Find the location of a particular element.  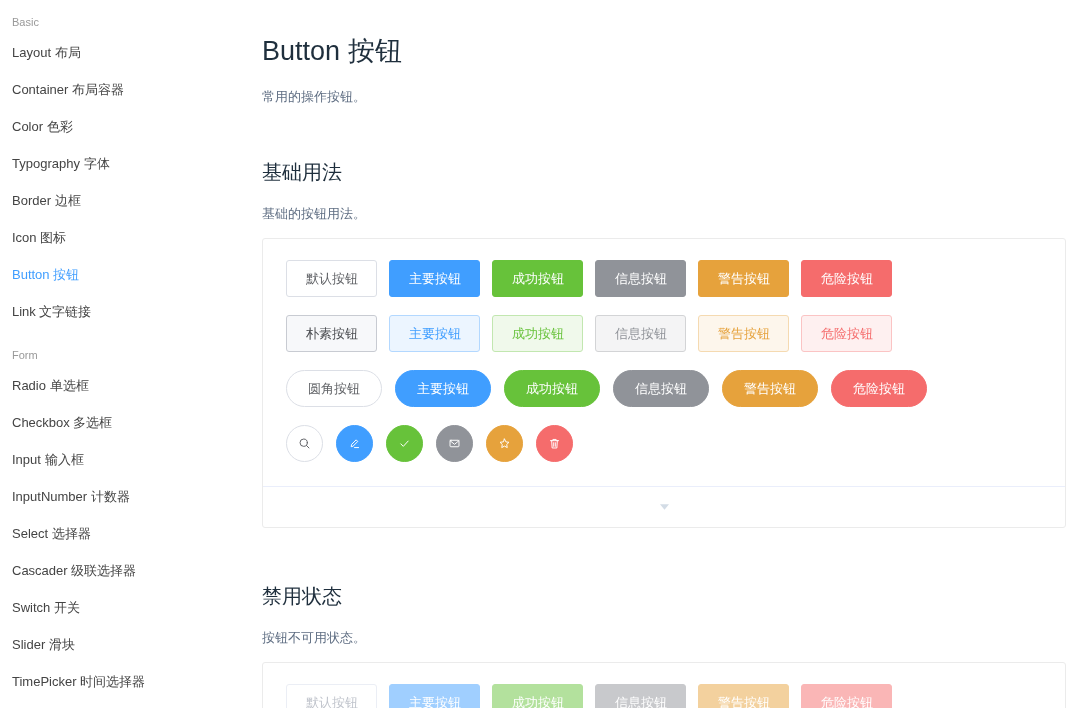

nav-item: Select 选择器 is located at coordinates (51, 534).